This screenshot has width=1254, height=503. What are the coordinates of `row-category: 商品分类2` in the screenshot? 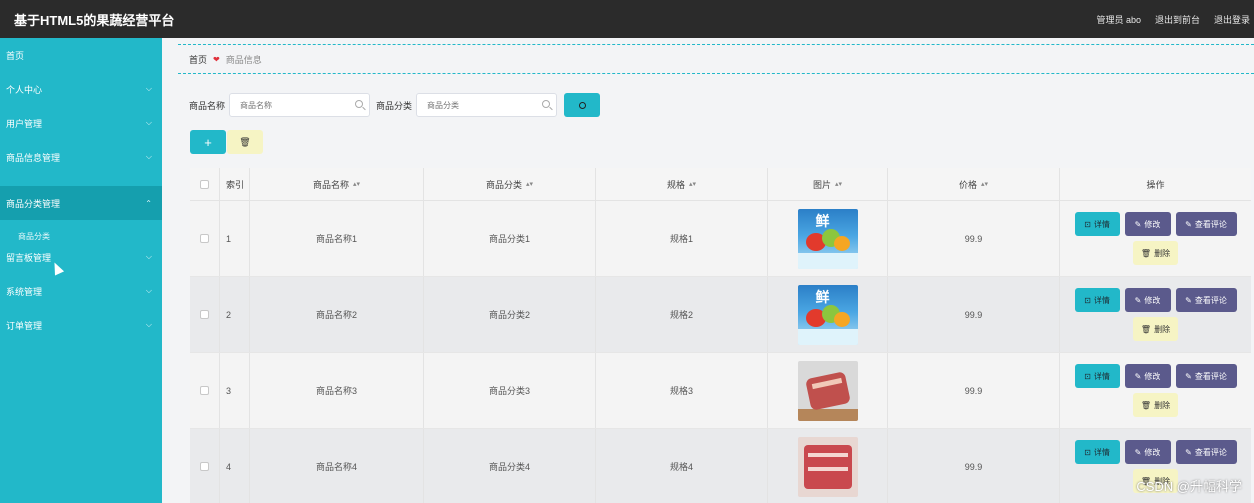 It's located at (510, 314).